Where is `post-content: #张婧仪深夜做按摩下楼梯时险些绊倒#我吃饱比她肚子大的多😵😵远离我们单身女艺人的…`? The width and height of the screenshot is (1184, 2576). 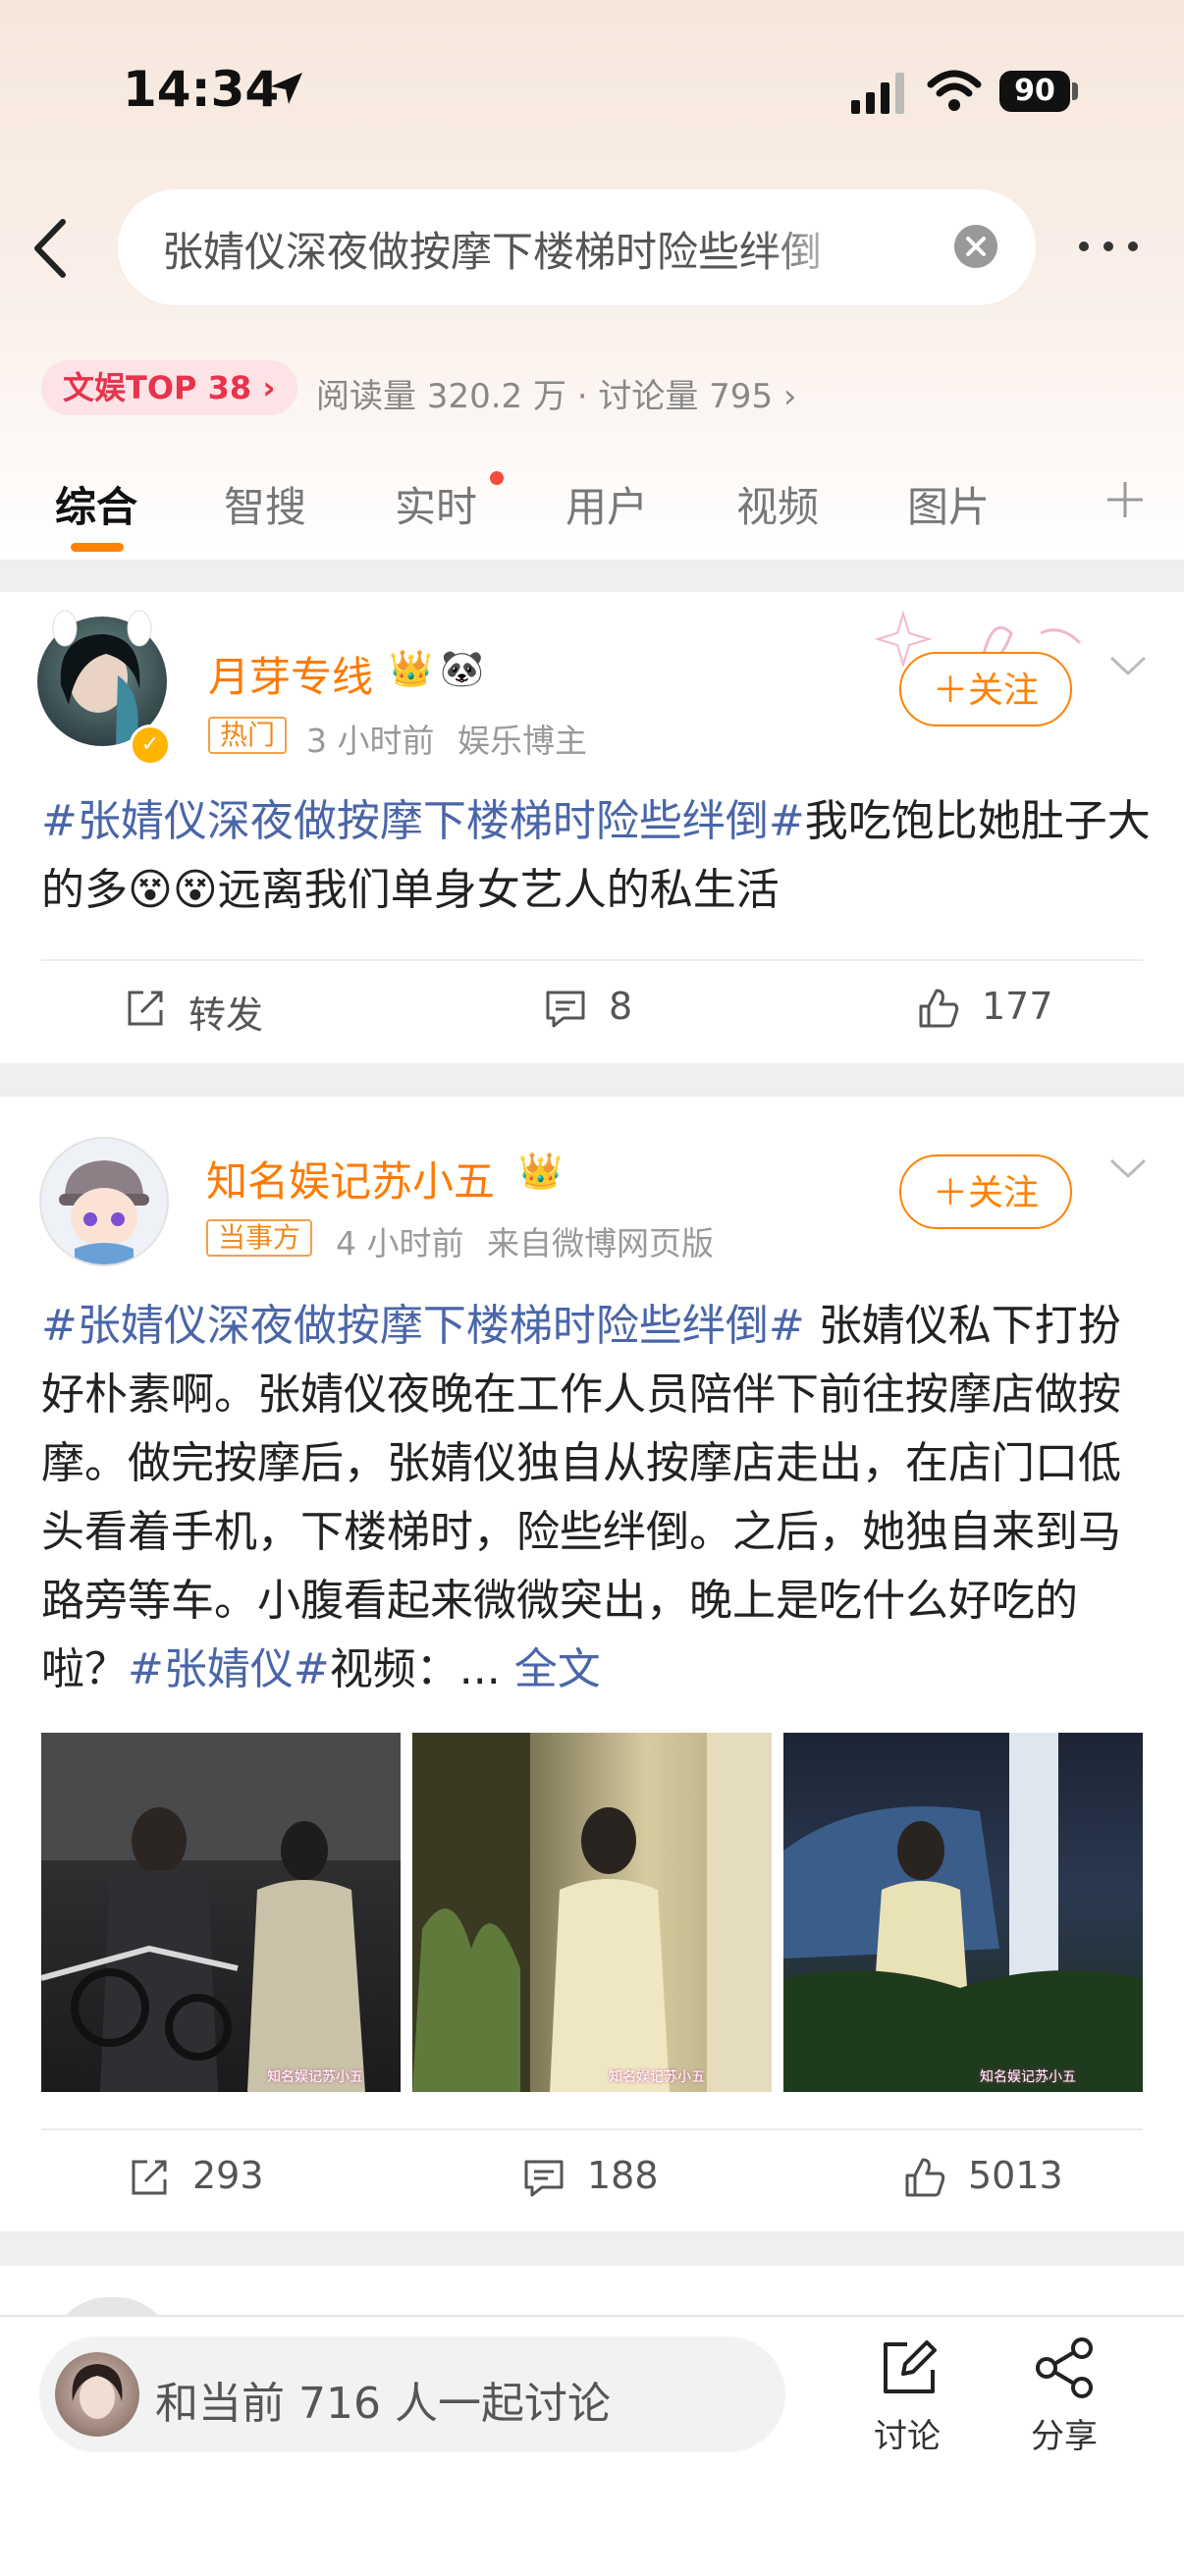
post-content: #张婧仪深夜做按摩下楼梯时险些绊倒#我吃饱比她肚子大的多😵😵远离我们单身女艺人的… is located at coordinates (596, 856).